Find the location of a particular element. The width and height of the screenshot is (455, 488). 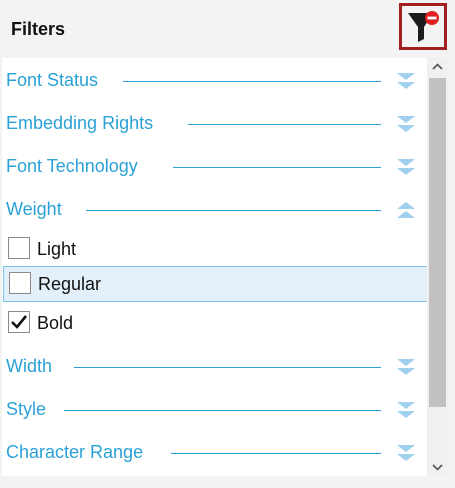

section-label: Font Status is located at coordinates (52, 80).